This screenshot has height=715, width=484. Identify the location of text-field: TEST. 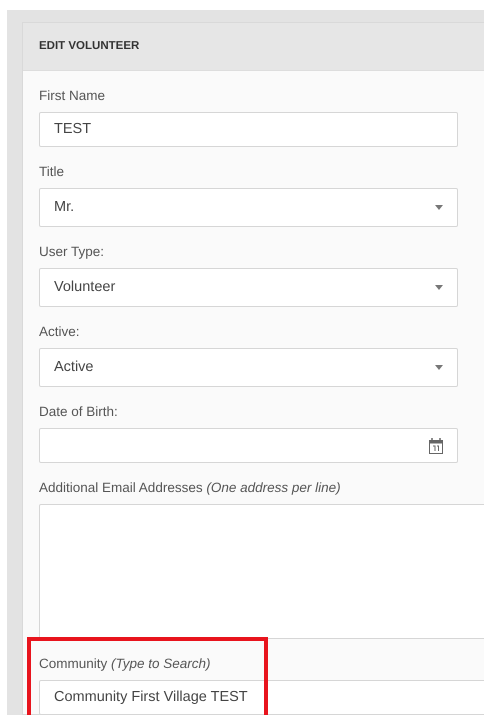
(248, 129).